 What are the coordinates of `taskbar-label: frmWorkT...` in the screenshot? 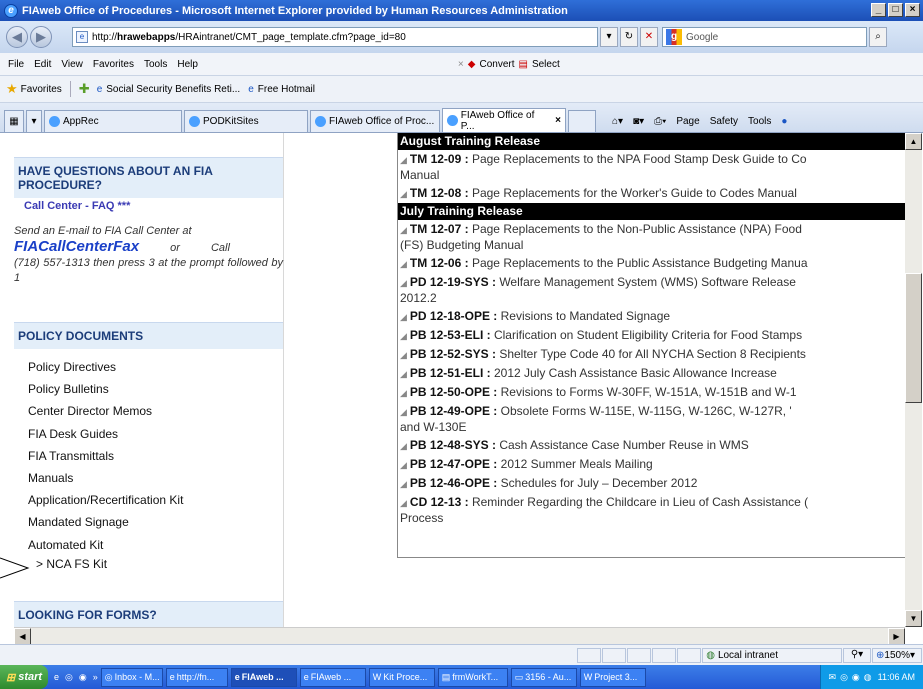 It's located at (475, 677).